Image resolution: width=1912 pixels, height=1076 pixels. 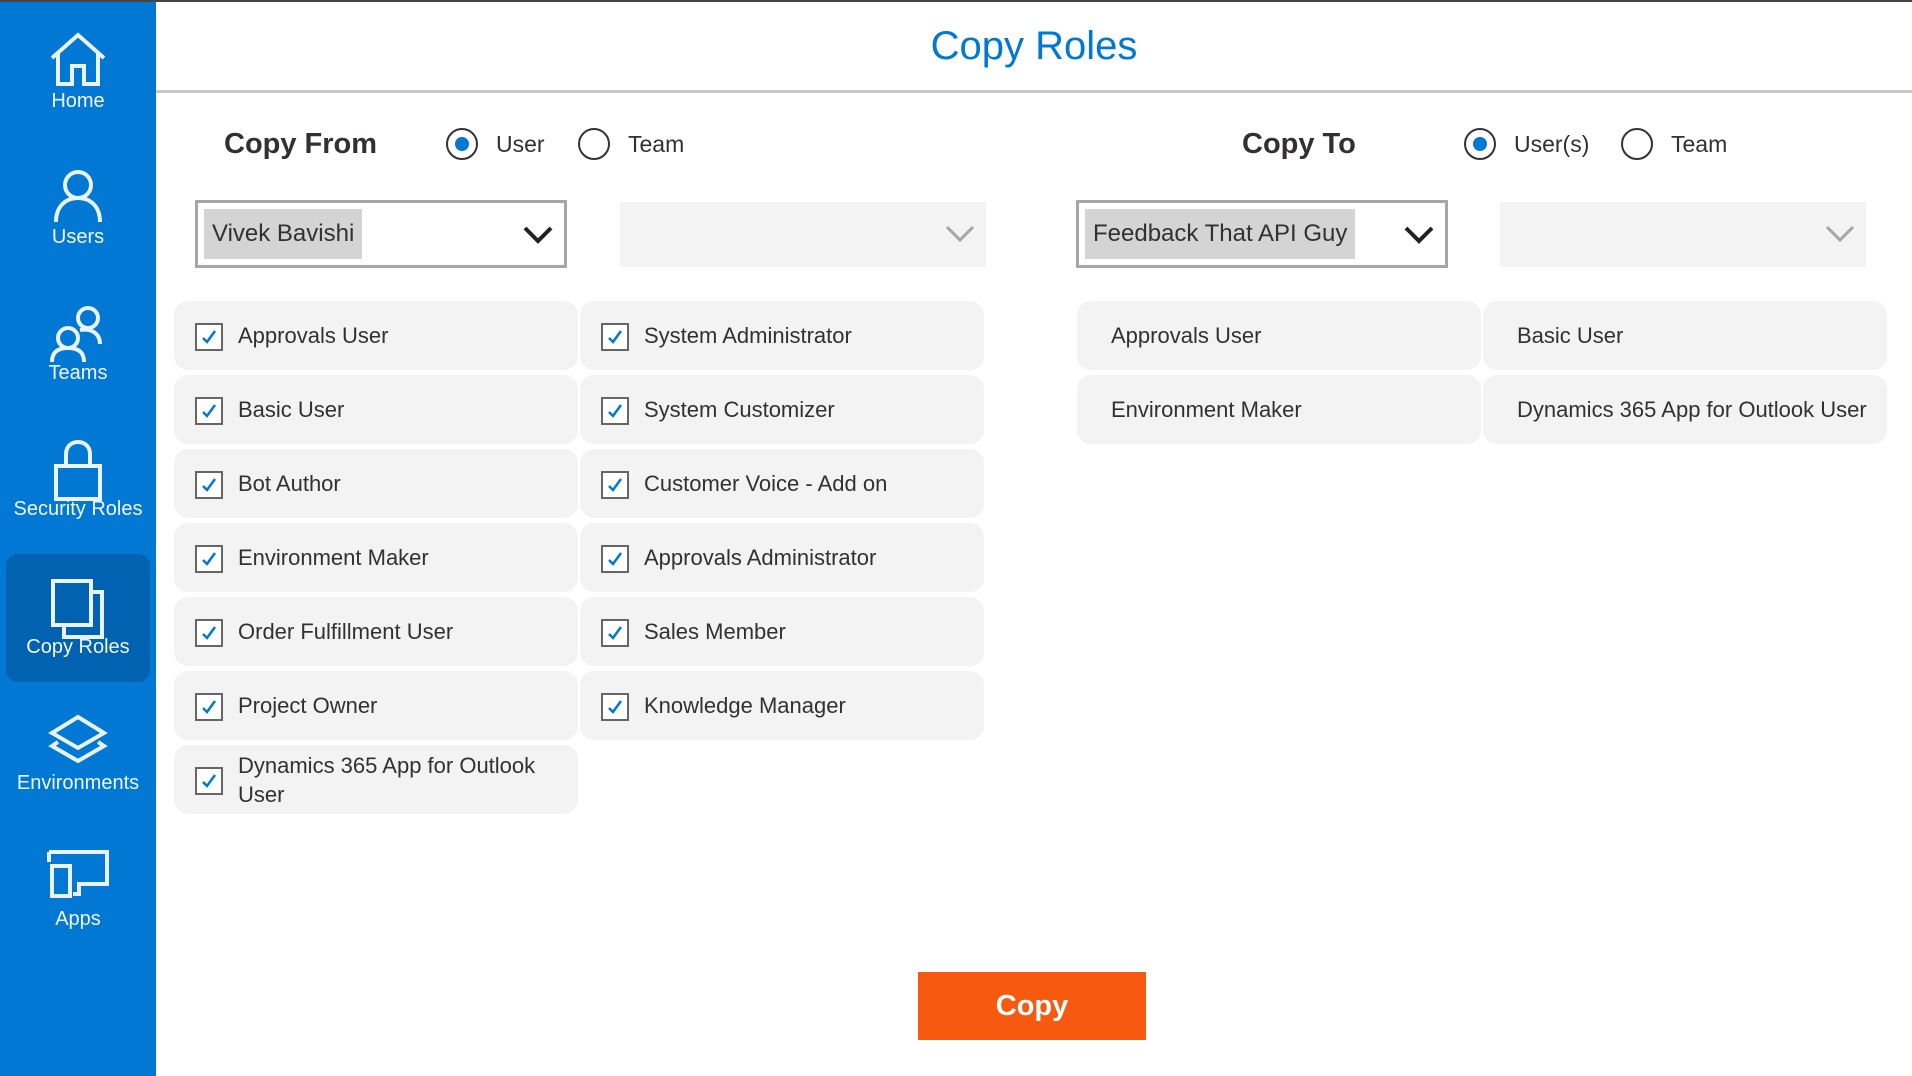 I want to click on role-card: Approvals Administrator, so click(x=782, y=557).